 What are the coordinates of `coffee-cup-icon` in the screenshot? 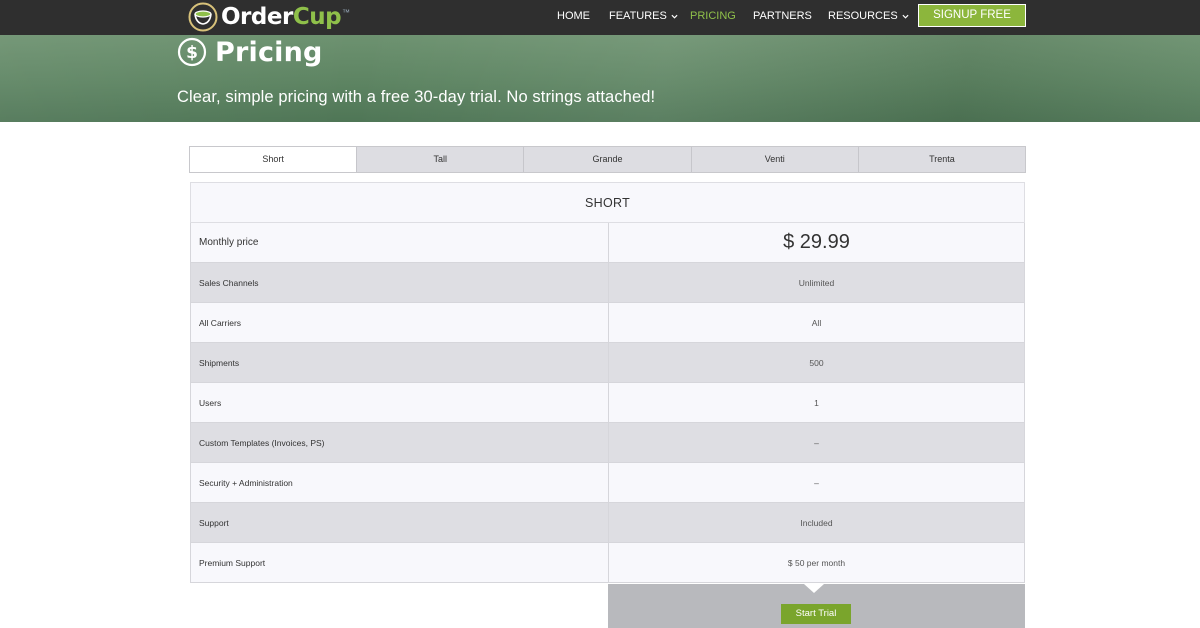 It's located at (203, 17).